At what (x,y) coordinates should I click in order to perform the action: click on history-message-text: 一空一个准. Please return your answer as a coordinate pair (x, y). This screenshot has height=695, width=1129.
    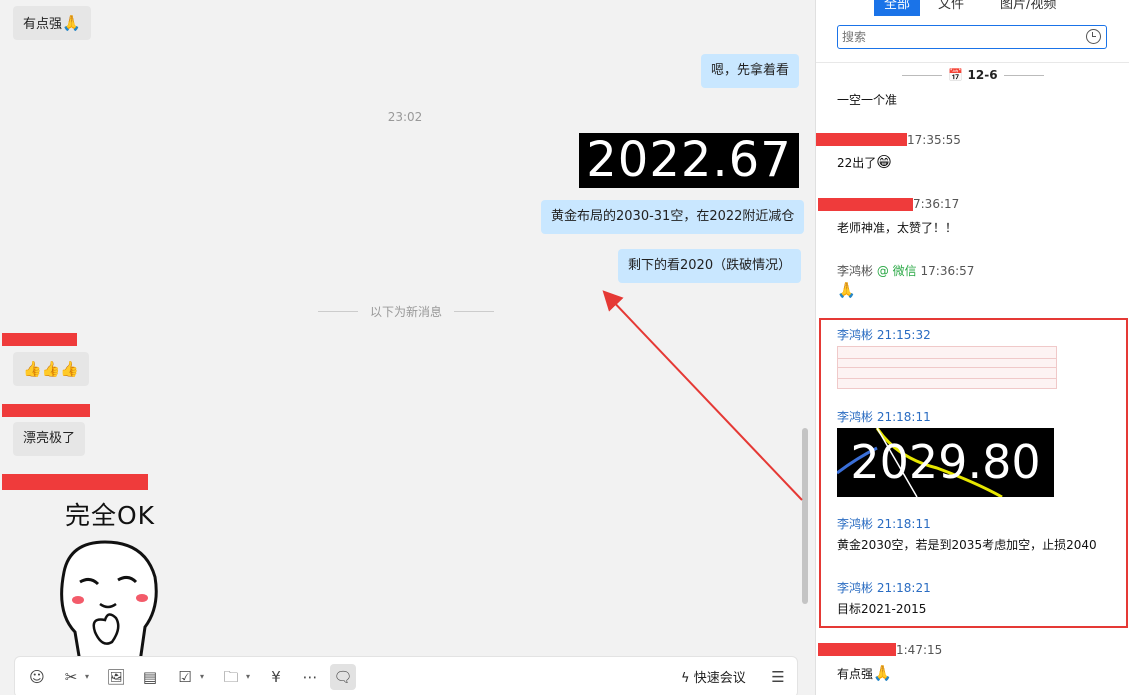
    Looking at the image, I should click on (867, 100).